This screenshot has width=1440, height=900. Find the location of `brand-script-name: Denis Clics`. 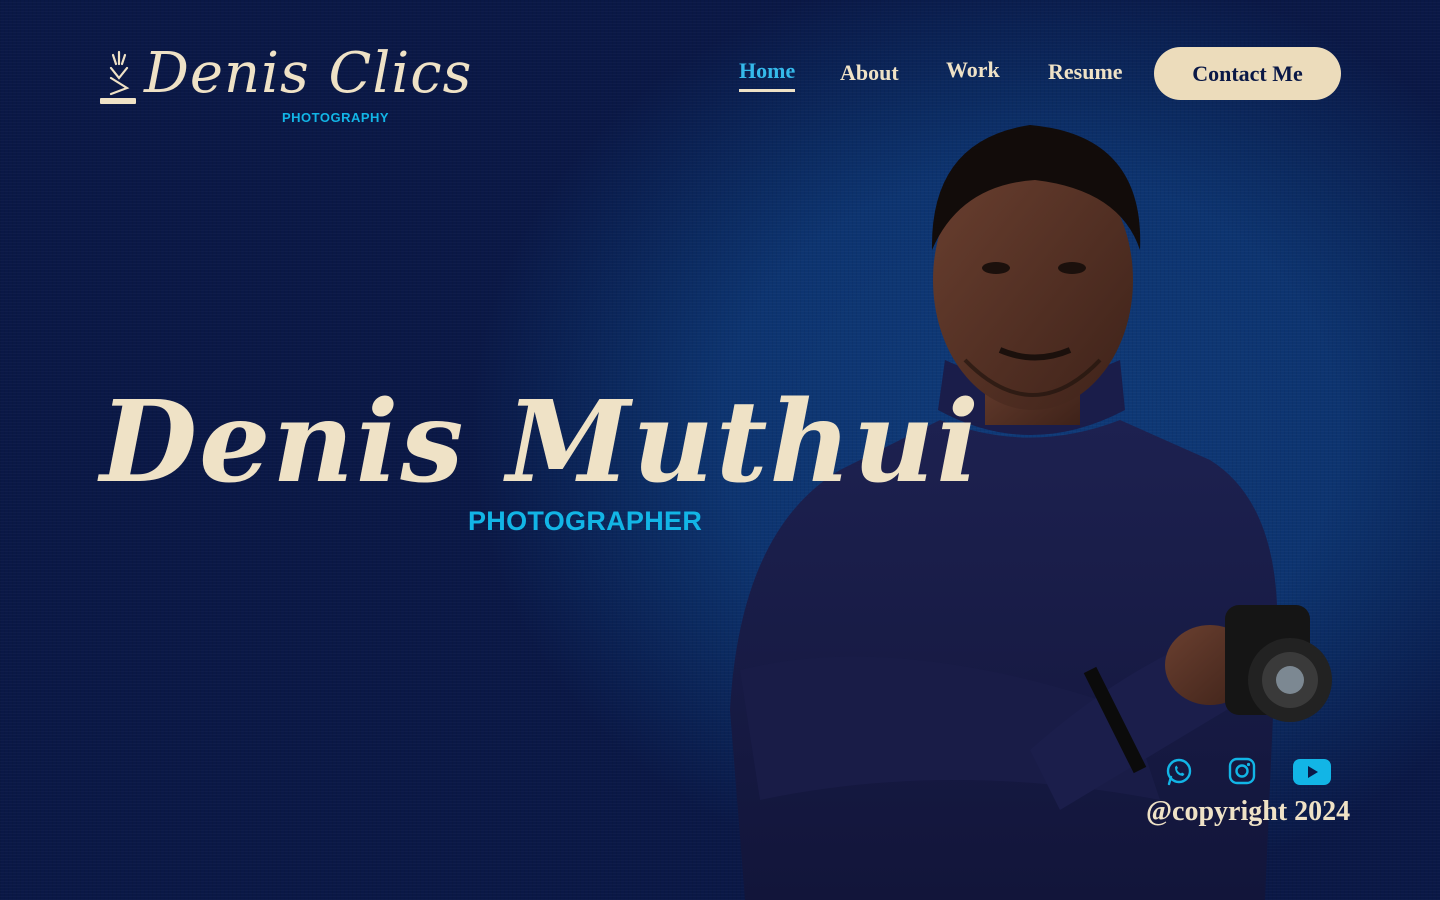

brand-script-name: Denis Clics is located at coordinates (308, 73).